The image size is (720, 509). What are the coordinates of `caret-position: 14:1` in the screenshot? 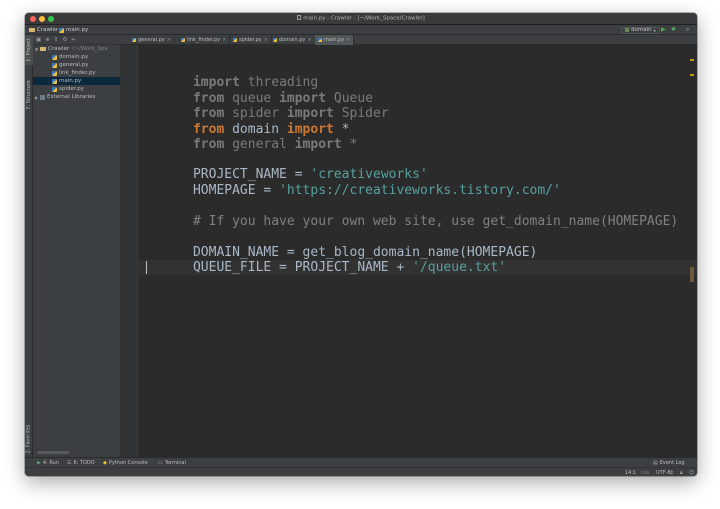 It's located at (630, 473).